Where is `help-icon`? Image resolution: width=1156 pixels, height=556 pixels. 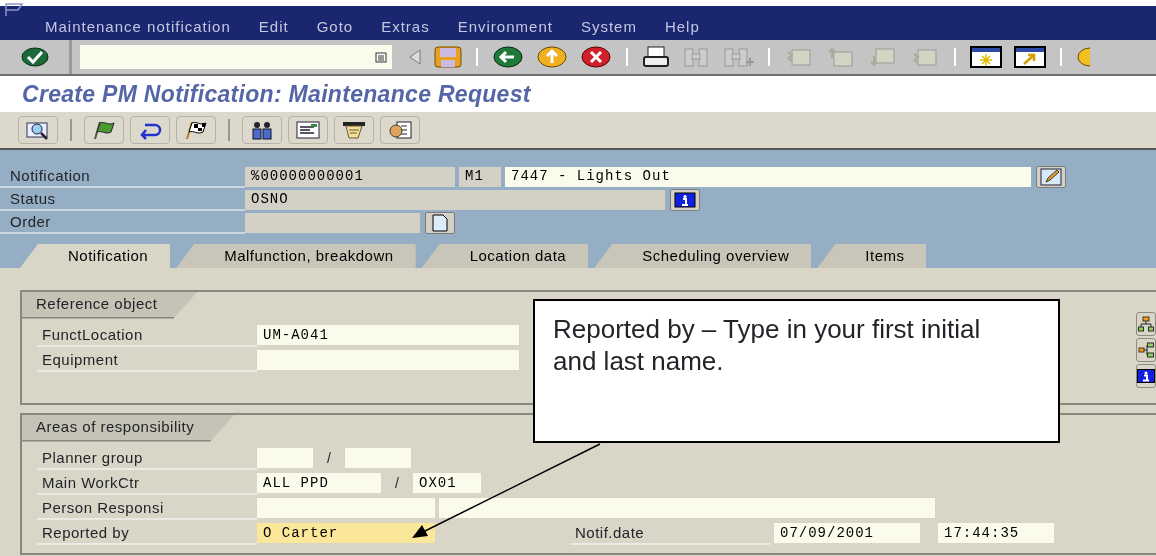 help-icon is located at coordinates (1083, 57).